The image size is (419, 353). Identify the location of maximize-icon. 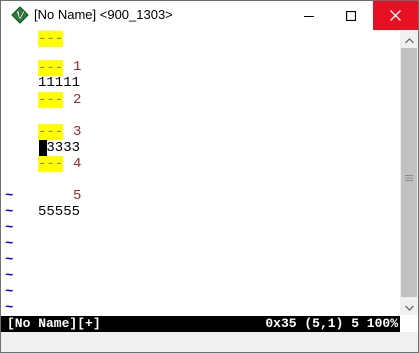
(351, 15).